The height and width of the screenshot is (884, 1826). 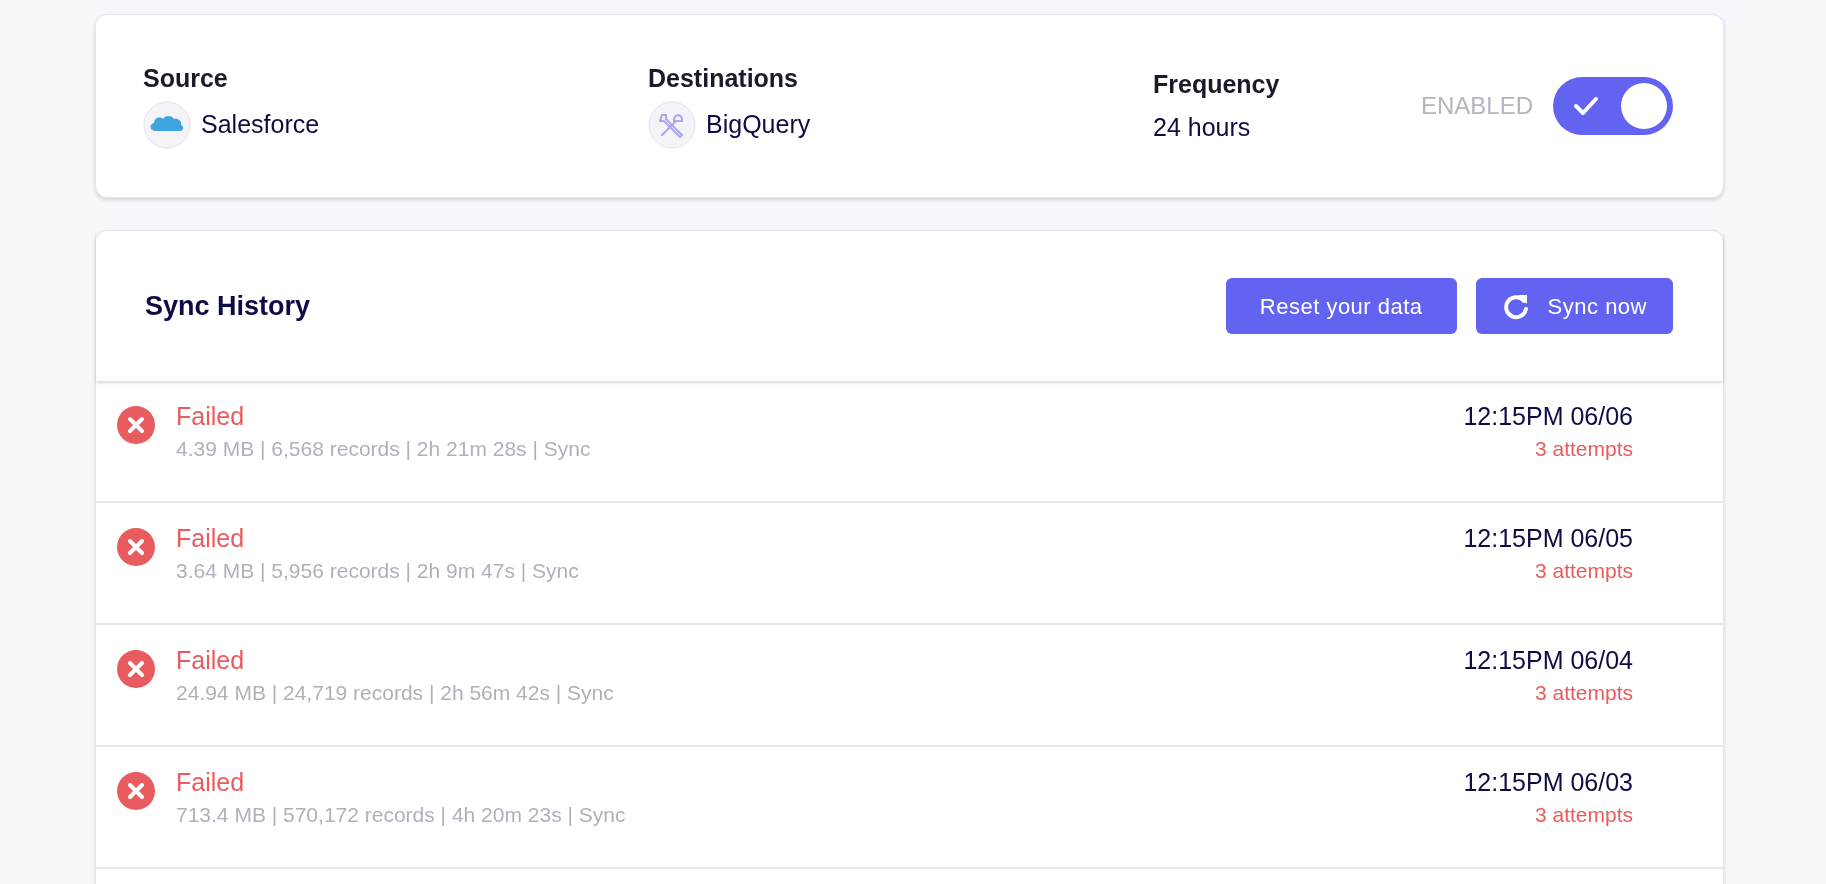 I want to click on toggle-switch, so click(x=1613, y=106).